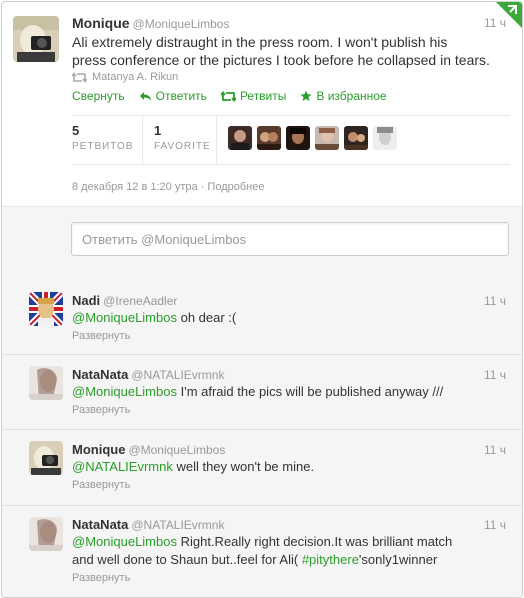 This screenshot has width=524, height=598. I want to click on retweets-label: Ретвиты, so click(263, 96).